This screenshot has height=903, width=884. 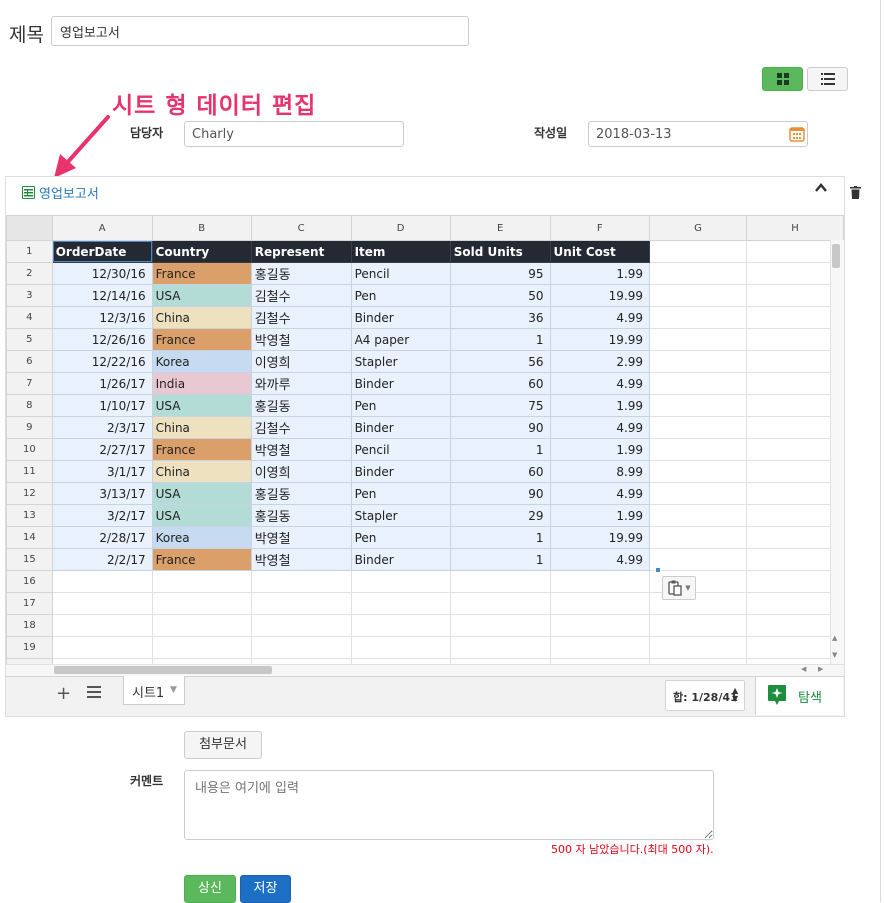 I want to click on data-cell: 50, so click(x=500, y=295).